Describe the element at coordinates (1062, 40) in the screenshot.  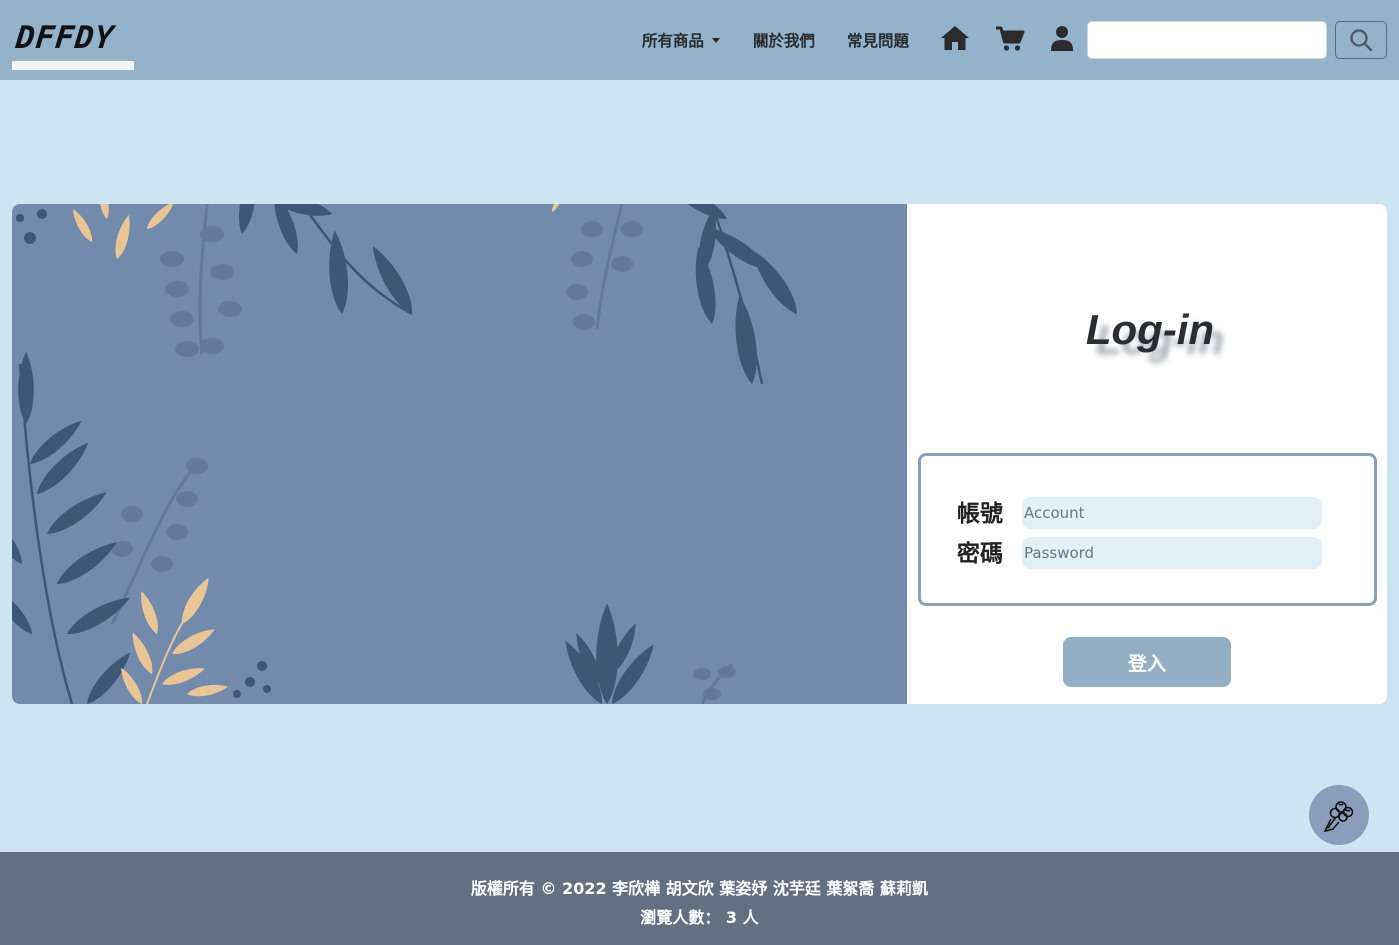
I see `user-icon` at that location.